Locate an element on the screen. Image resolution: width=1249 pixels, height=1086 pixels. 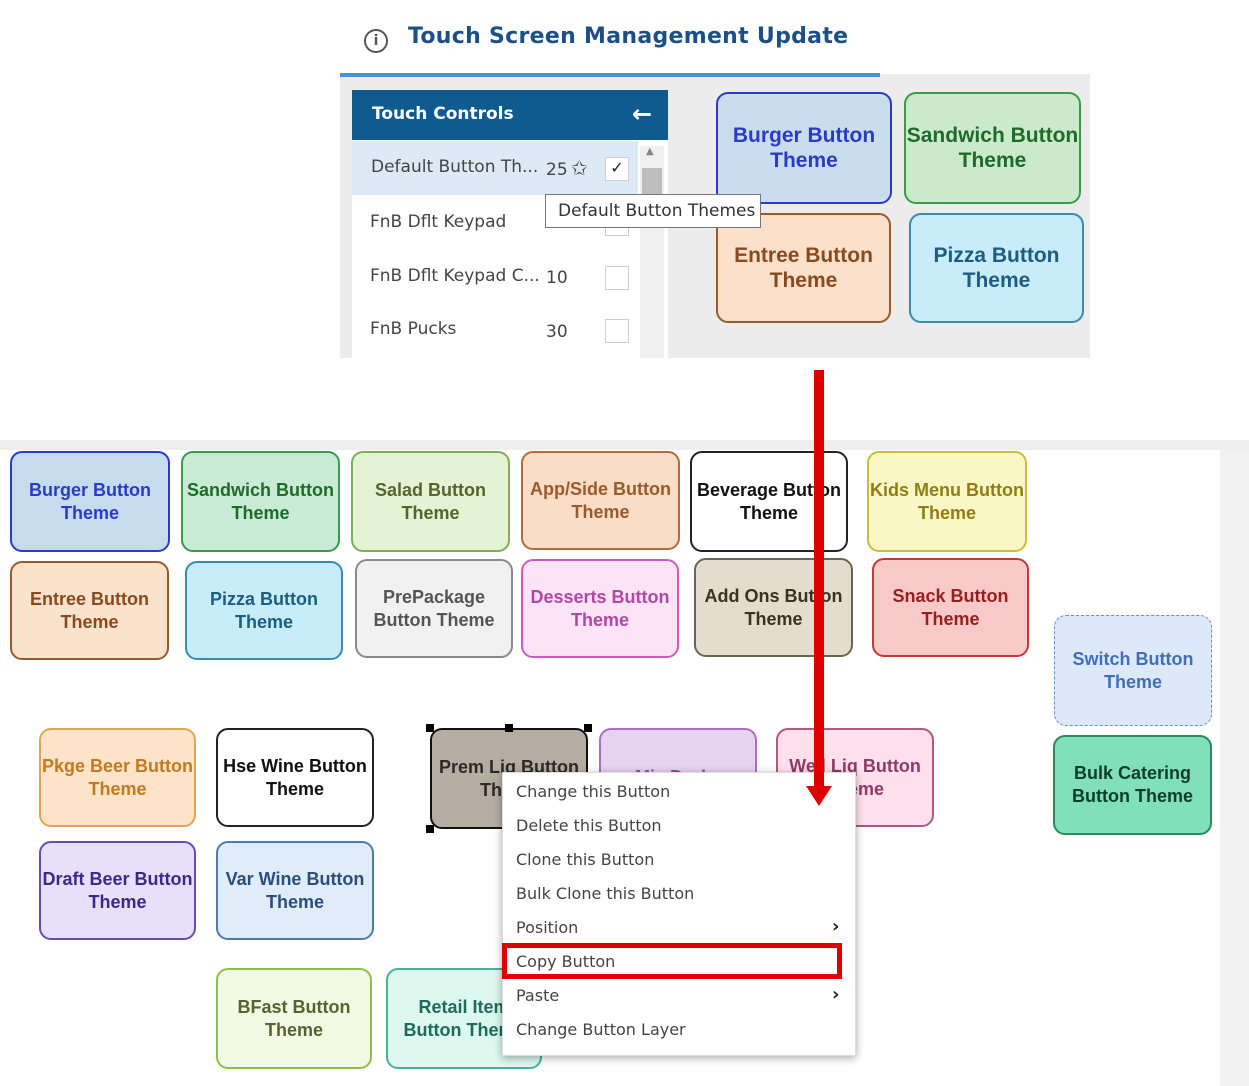
add-ons-button: Add Ons Button Theme is located at coordinates (773, 607).